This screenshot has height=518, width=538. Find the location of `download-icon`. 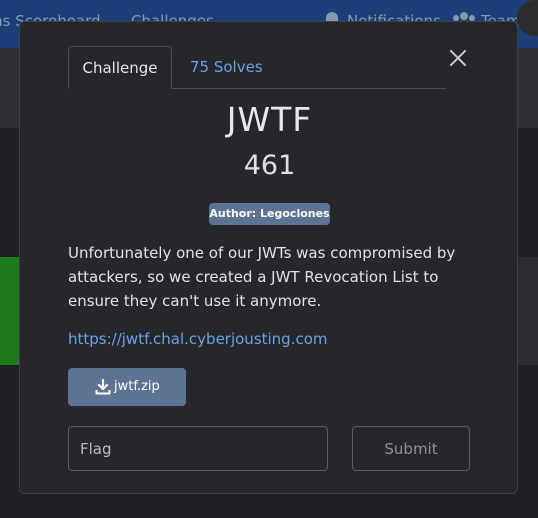

download-icon is located at coordinates (103, 387).